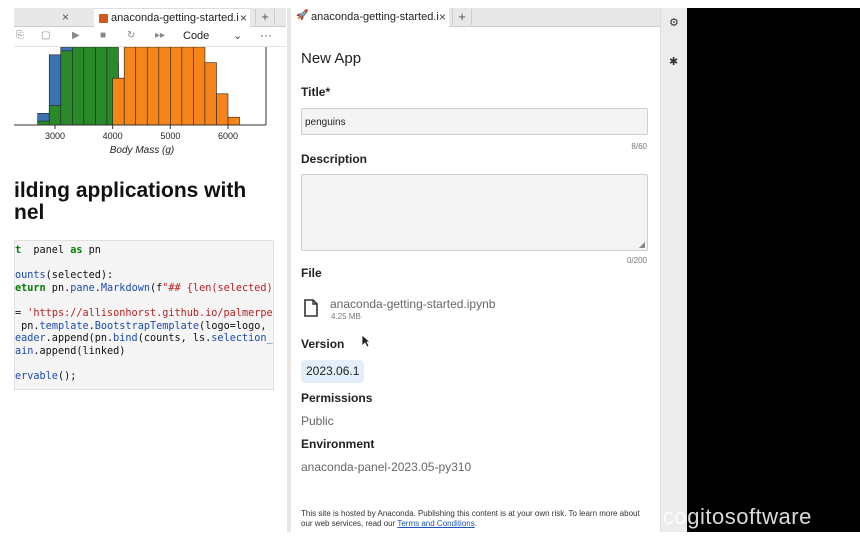 The image size is (860, 551). What do you see at coordinates (125, 339) in the screenshot?
I see `code-token: bind` at bounding box center [125, 339].